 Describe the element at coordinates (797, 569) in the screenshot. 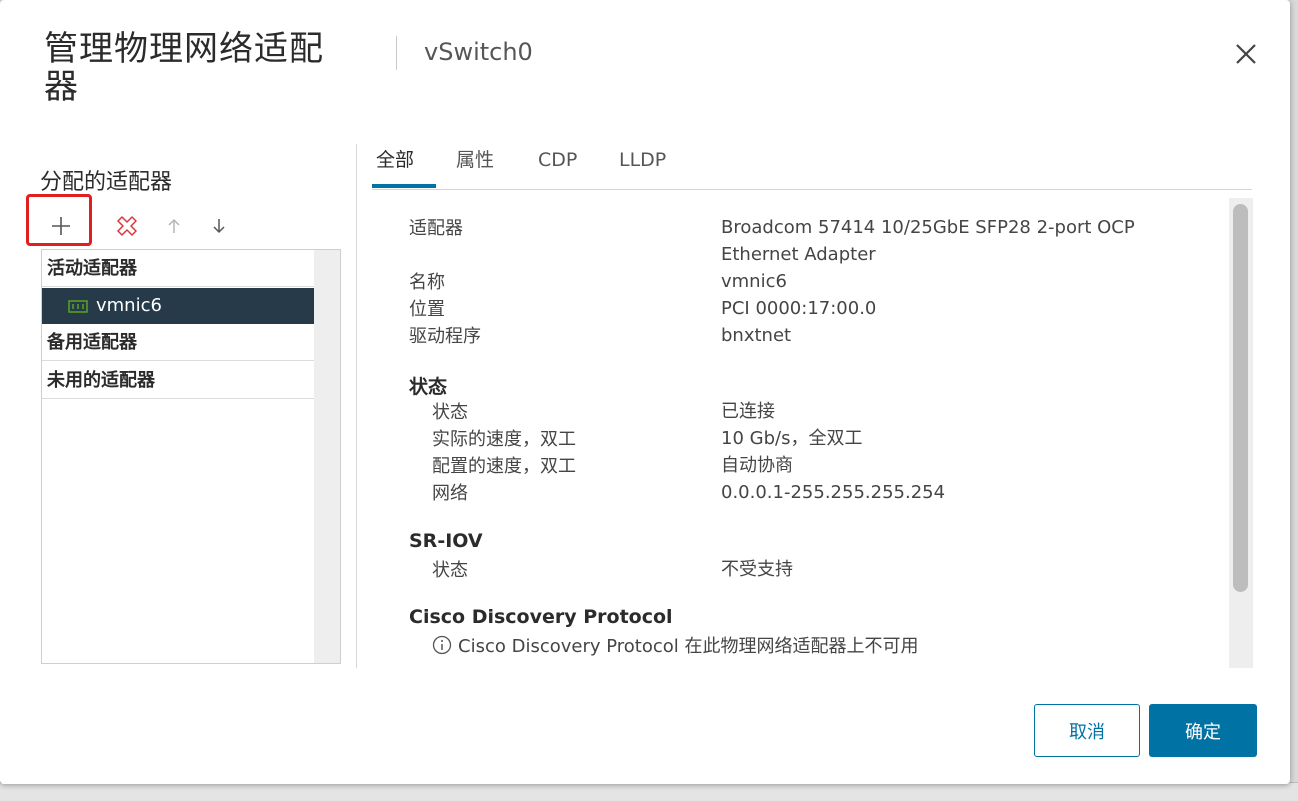

I see `detail-row-sriov-status: 状态 不受支持` at that location.